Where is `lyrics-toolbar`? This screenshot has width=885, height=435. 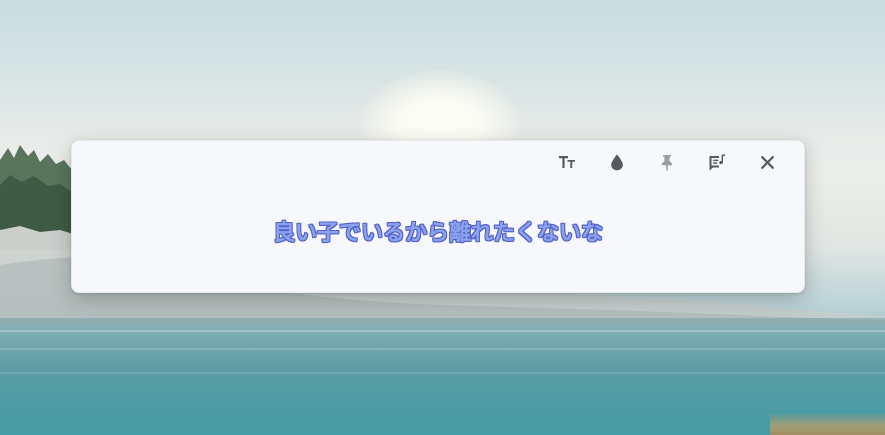
lyrics-toolbar is located at coordinates (667, 162).